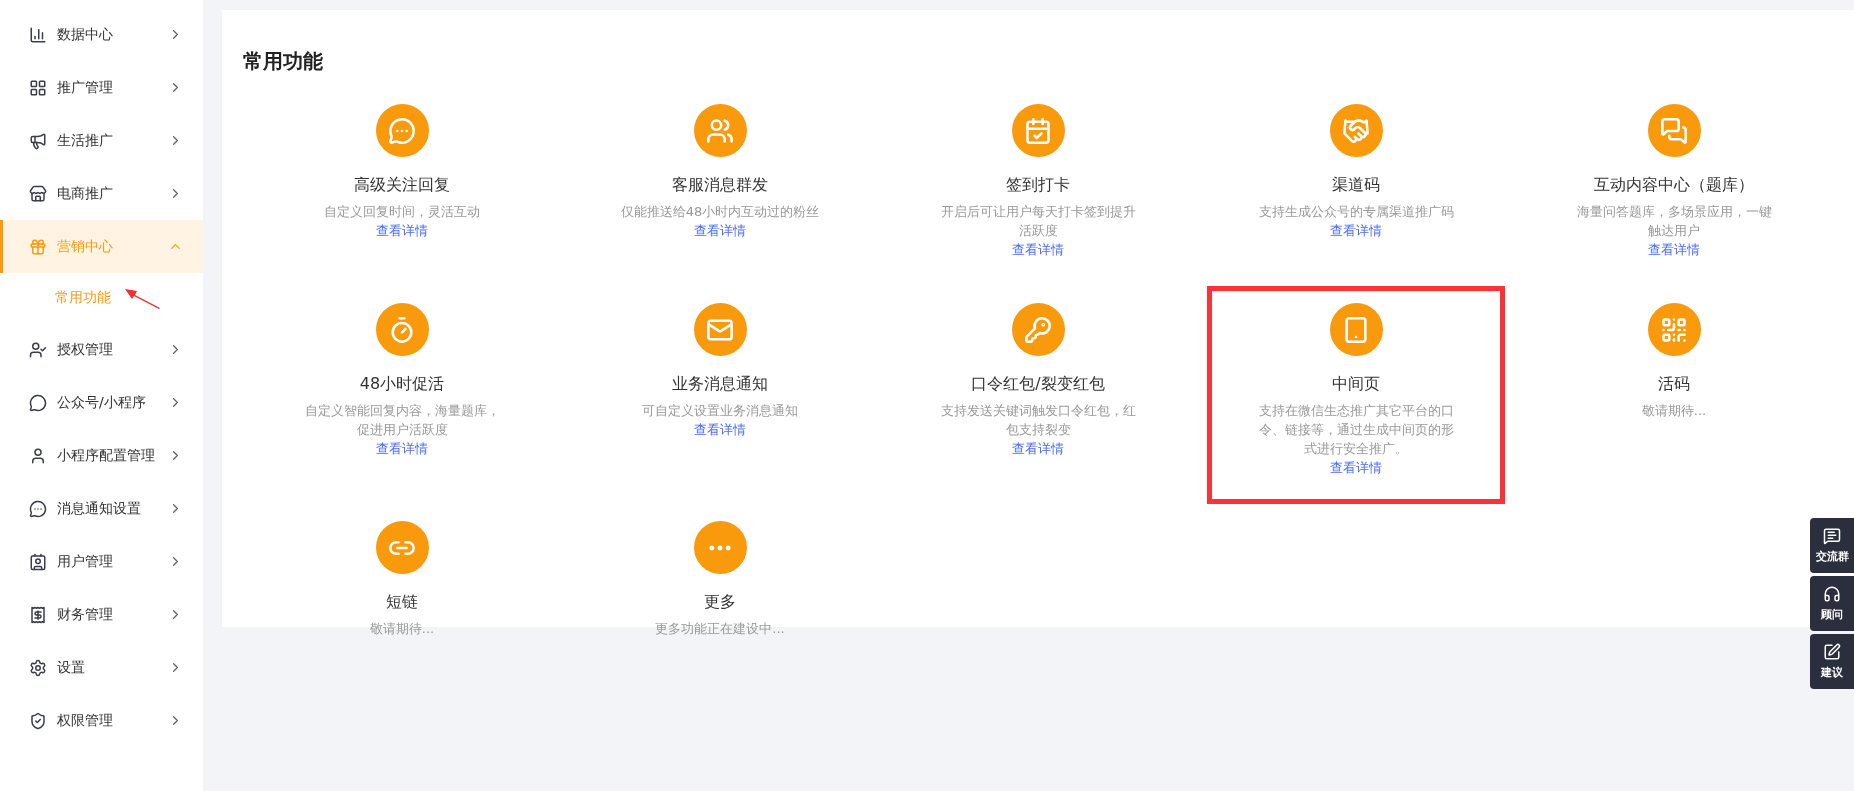 The image size is (1854, 791). I want to click on more-icon, so click(720, 547).